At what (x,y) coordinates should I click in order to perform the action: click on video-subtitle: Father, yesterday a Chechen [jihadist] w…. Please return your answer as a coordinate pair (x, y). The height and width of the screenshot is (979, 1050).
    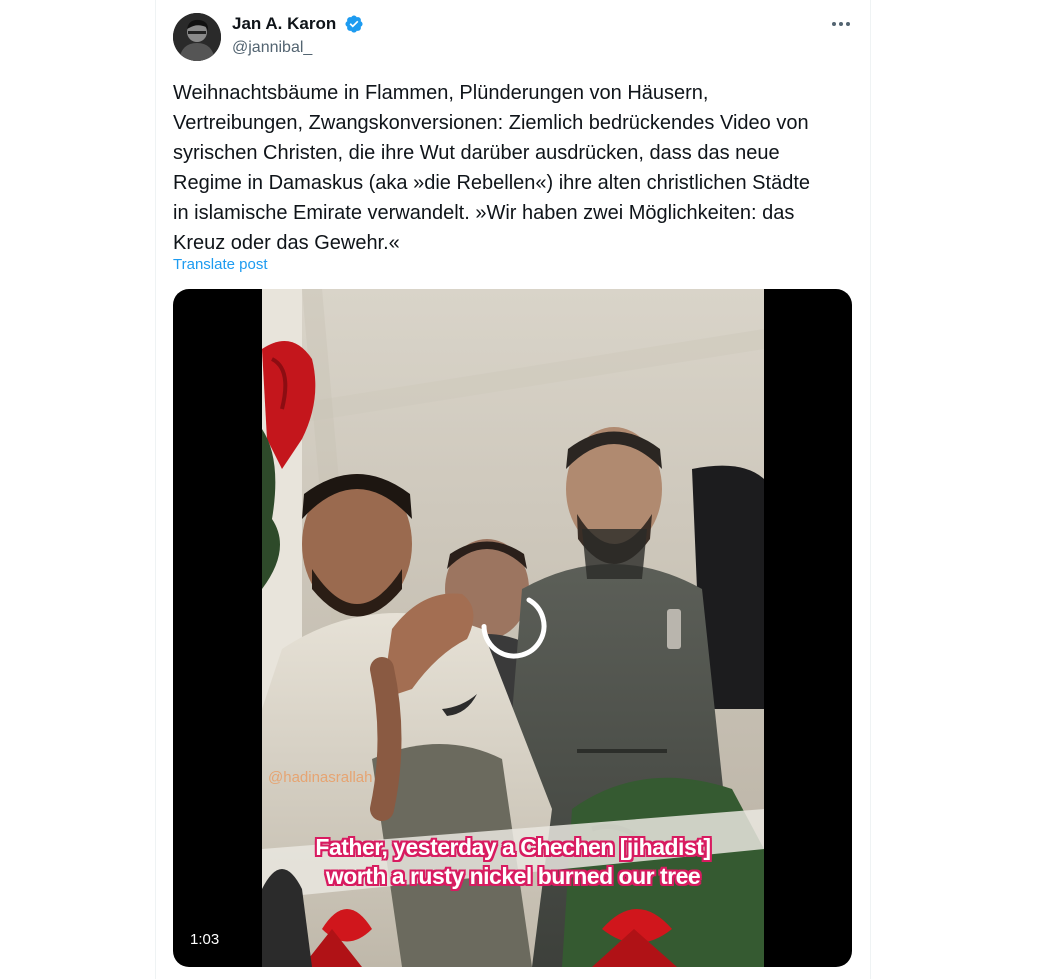
    Looking at the image, I should click on (513, 862).